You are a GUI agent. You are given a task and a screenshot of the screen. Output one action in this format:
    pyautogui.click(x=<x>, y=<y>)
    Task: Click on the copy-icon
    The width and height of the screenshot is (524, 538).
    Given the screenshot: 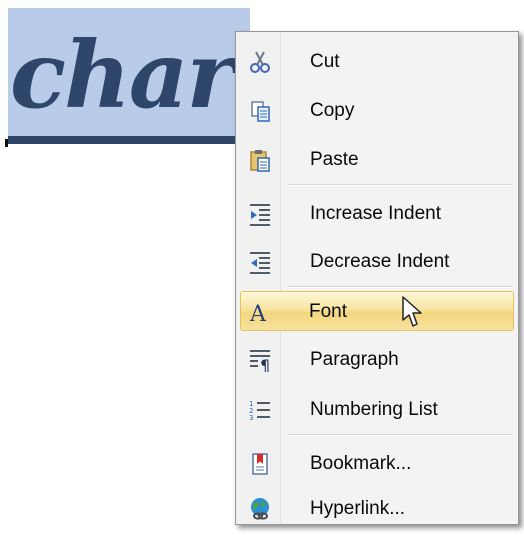 What is the action you would take?
    pyautogui.click(x=260, y=111)
    